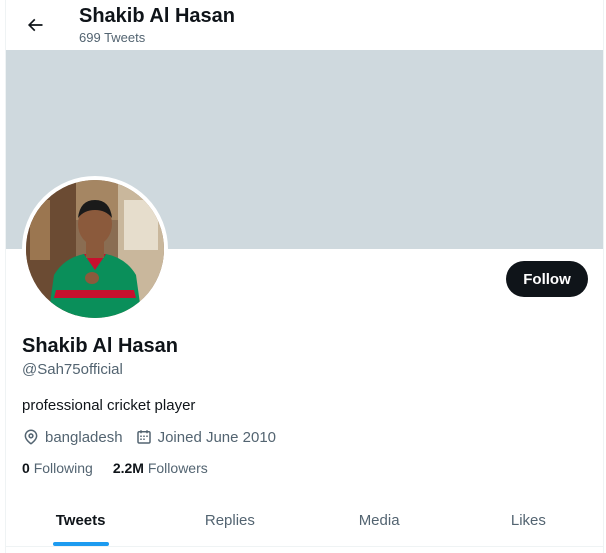 Image resolution: width=606 pixels, height=553 pixels. What do you see at coordinates (100, 346) in the screenshot?
I see `profile-name: Shakib Al Hasan` at bounding box center [100, 346].